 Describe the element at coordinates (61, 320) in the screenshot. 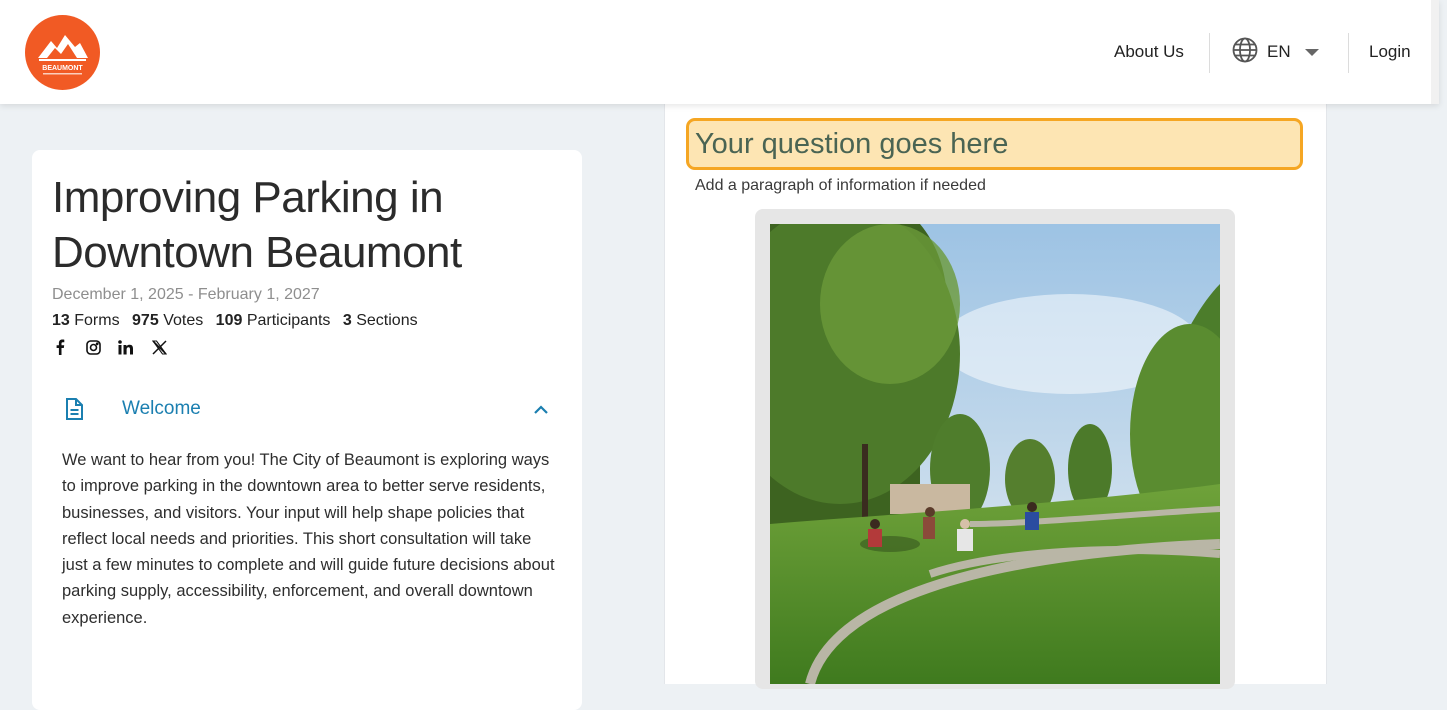

I see `forms-count: 13` at that location.